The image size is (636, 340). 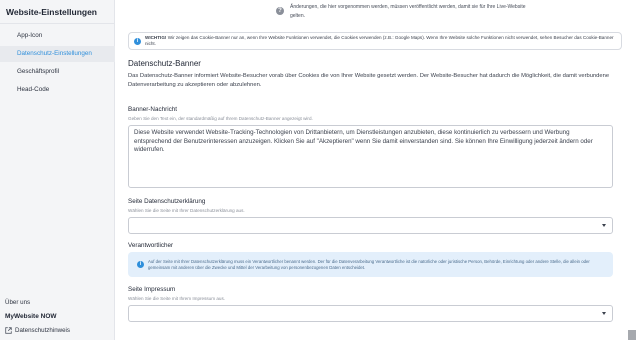 What do you see at coordinates (57, 72) in the screenshot?
I see `sidebar-item-business-profile: Geschäftsprofil` at bounding box center [57, 72].